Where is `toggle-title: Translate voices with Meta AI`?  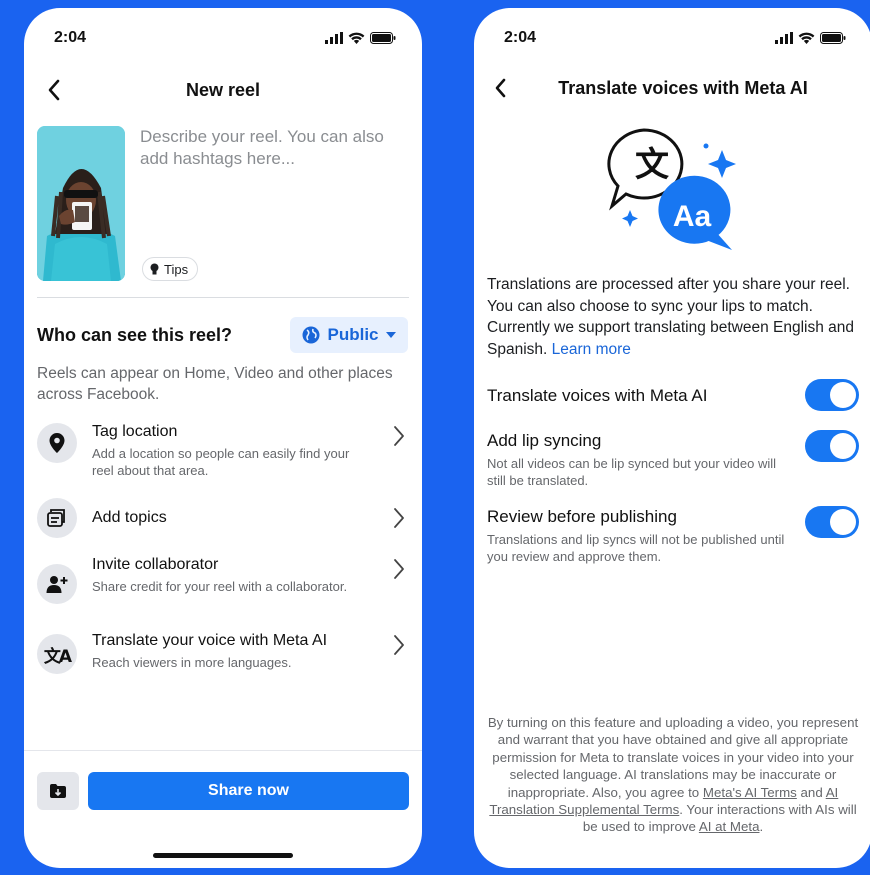
toggle-title: Translate voices with Meta AI is located at coordinates (597, 395).